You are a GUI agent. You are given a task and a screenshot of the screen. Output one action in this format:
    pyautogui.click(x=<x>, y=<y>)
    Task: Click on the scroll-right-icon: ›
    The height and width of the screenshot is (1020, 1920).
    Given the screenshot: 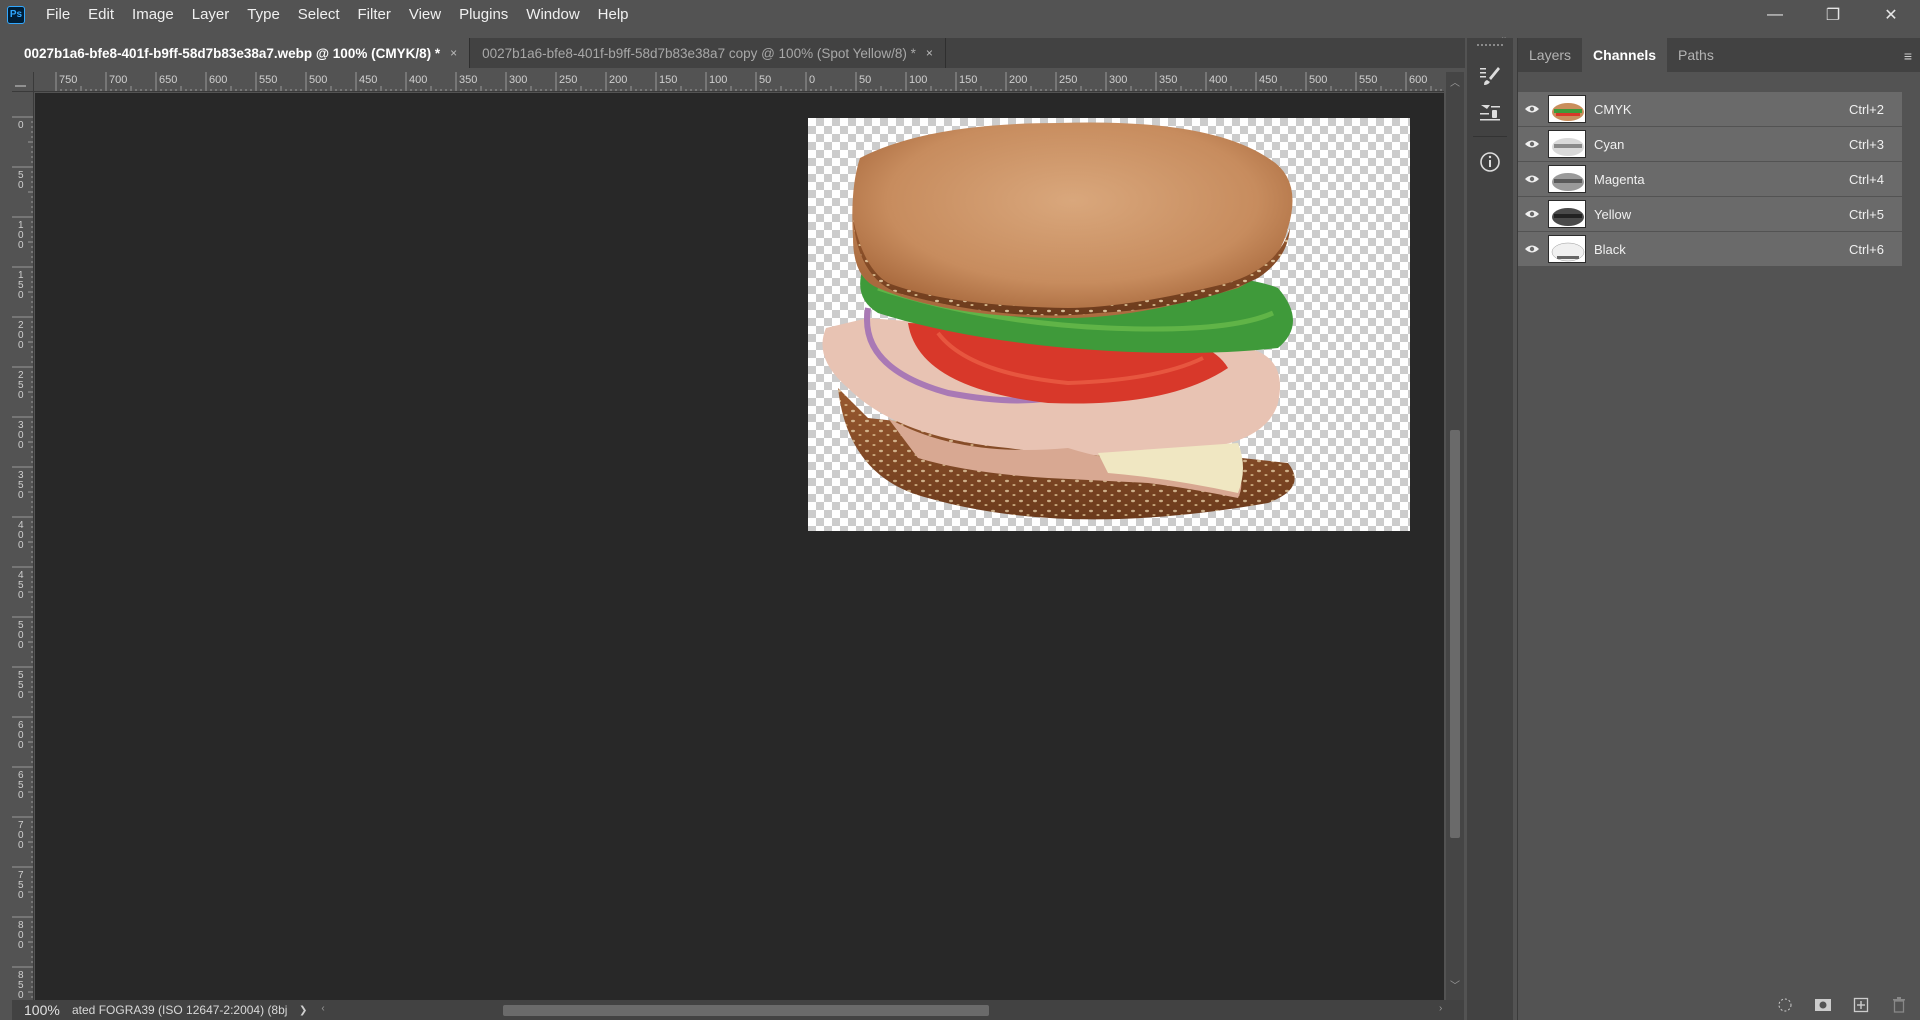 What is the action you would take?
    pyautogui.click(x=1440, y=1008)
    